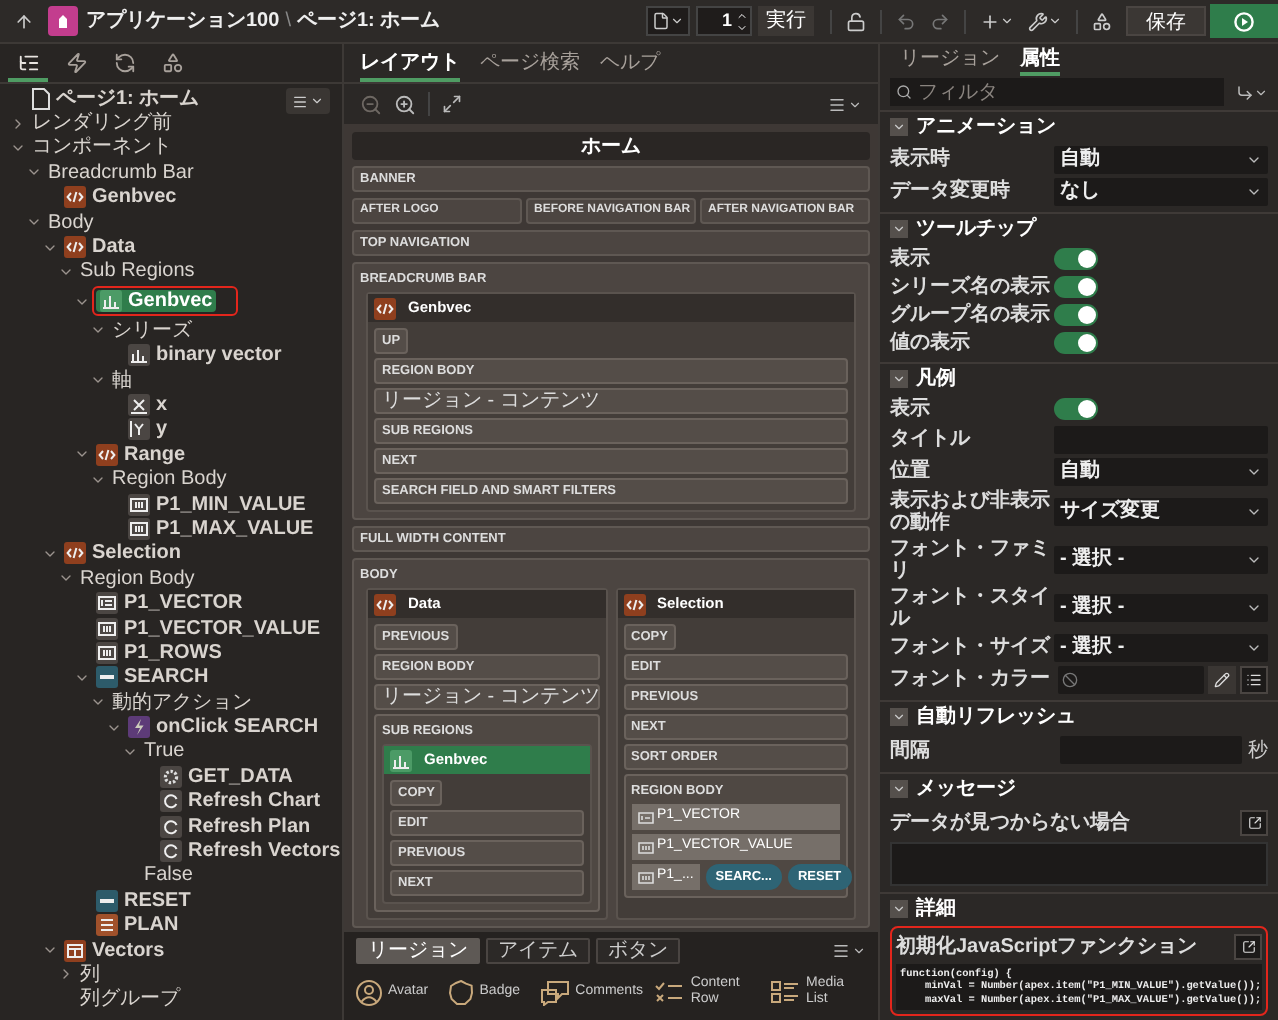 This screenshot has height=1020, width=1278. Describe the element at coordinates (205, 355) in the screenshot. I see `tree-item: binary vector` at that location.